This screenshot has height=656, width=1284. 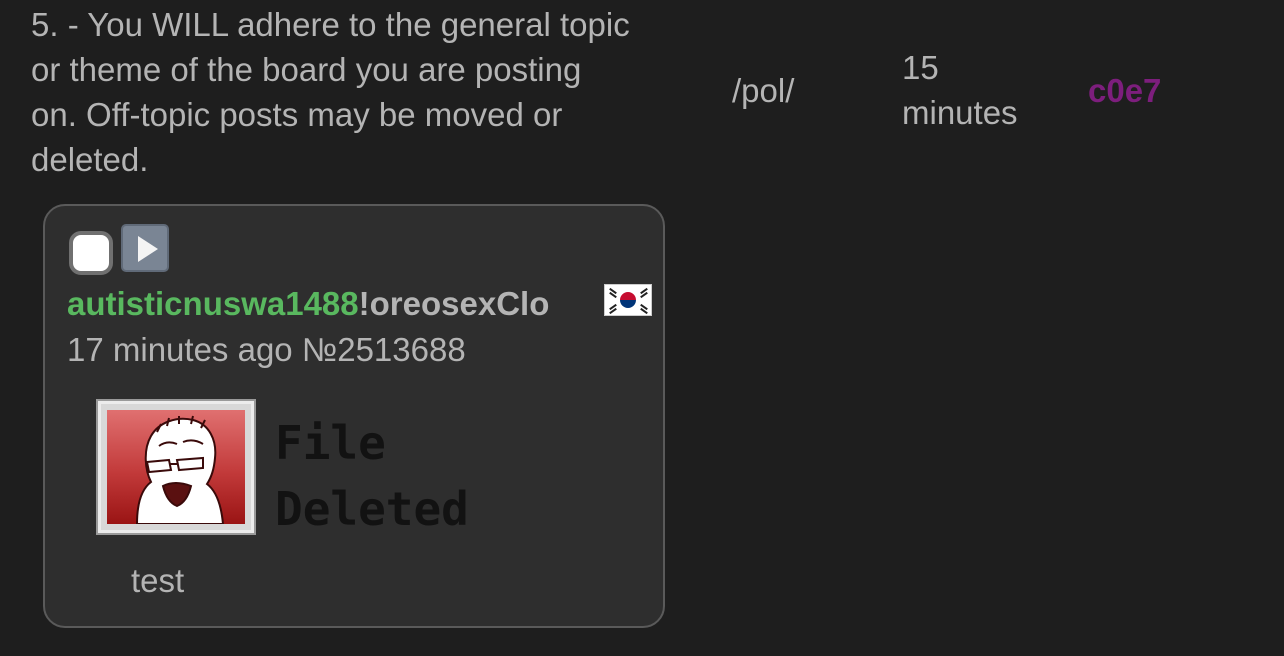 I want to click on post-meta: 17 minutes ago №2513688, so click(x=266, y=349).